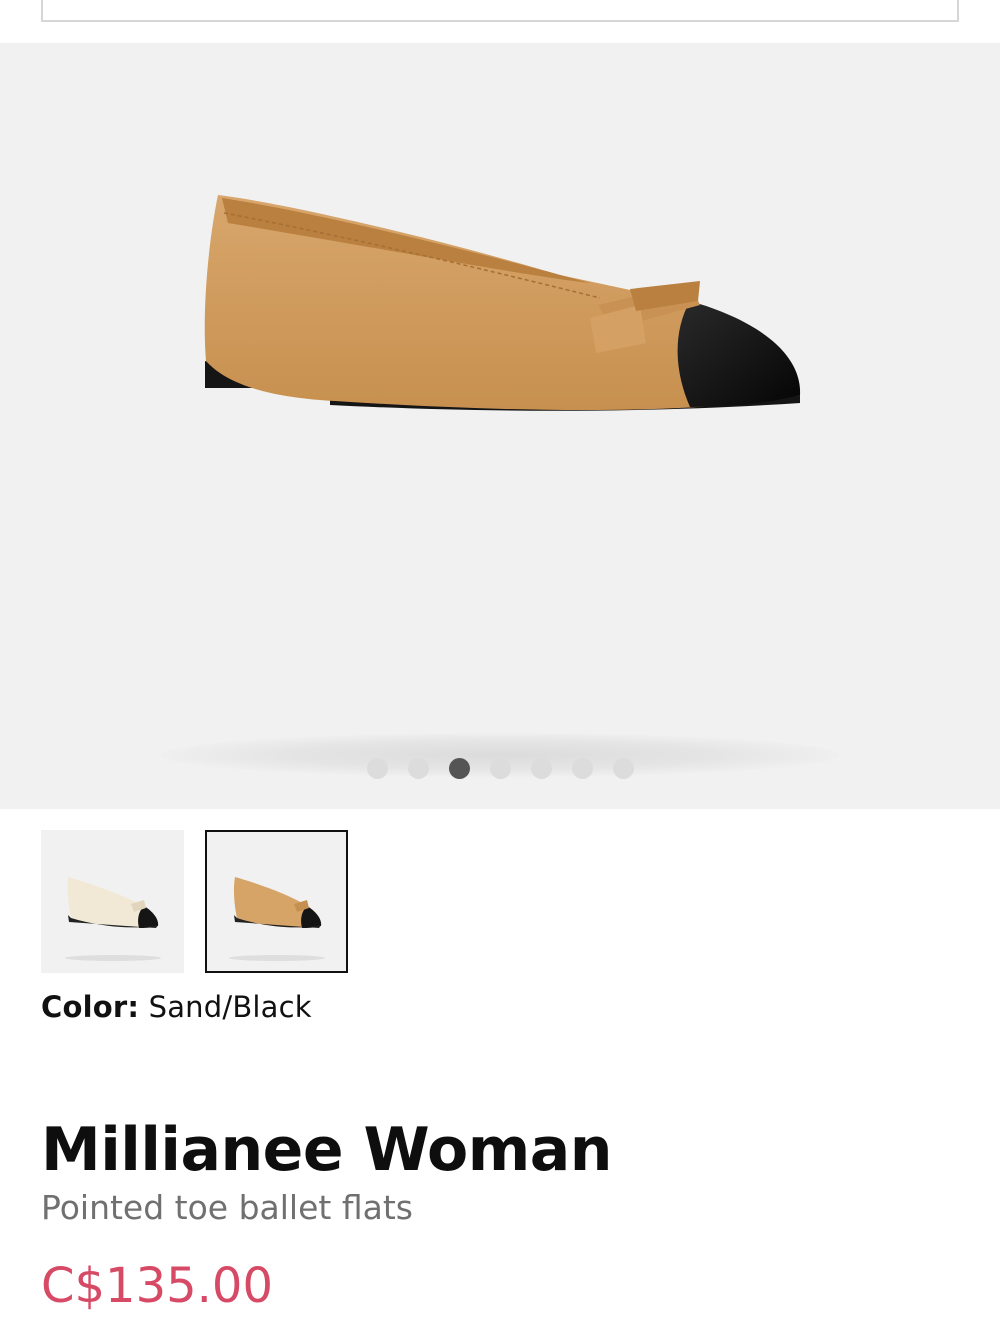 The height and width of the screenshot is (1333, 1000). Describe the element at coordinates (90, 1007) in the screenshot. I see `color-label: Color:` at that location.